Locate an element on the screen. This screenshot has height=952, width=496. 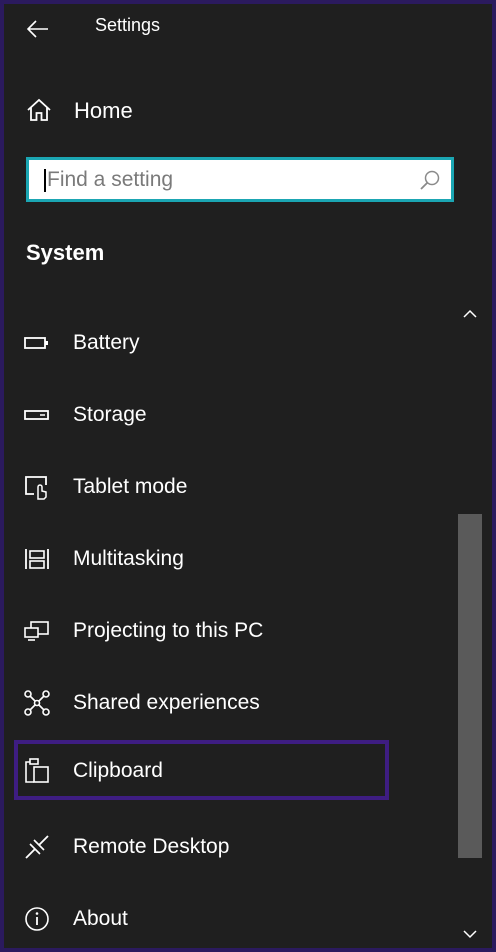
clipboard-icon is located at coordinates (37, 770).